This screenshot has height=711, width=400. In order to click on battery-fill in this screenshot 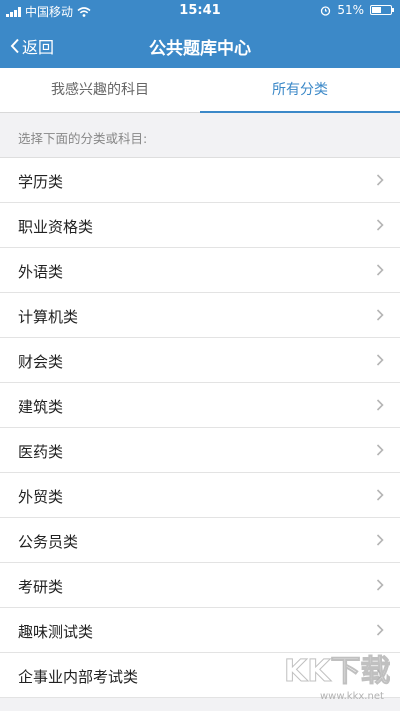, I will do `click(376, 10)`.